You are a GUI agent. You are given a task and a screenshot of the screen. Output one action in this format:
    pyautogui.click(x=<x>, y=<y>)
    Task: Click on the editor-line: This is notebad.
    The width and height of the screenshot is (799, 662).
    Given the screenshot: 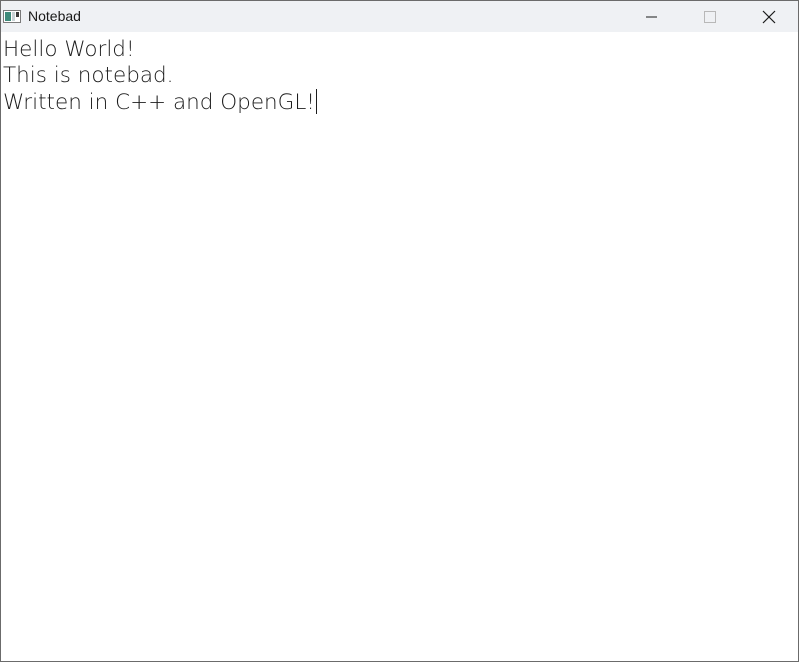 What is the action you would take?
    pyautogui.click(x=88, y=76)
    